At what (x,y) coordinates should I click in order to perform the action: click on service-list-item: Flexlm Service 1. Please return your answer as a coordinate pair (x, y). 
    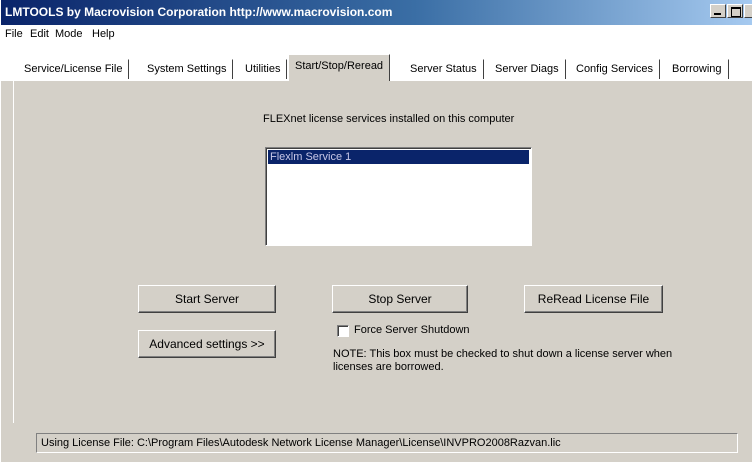
    Looking at the image, I should click on (398, 157).